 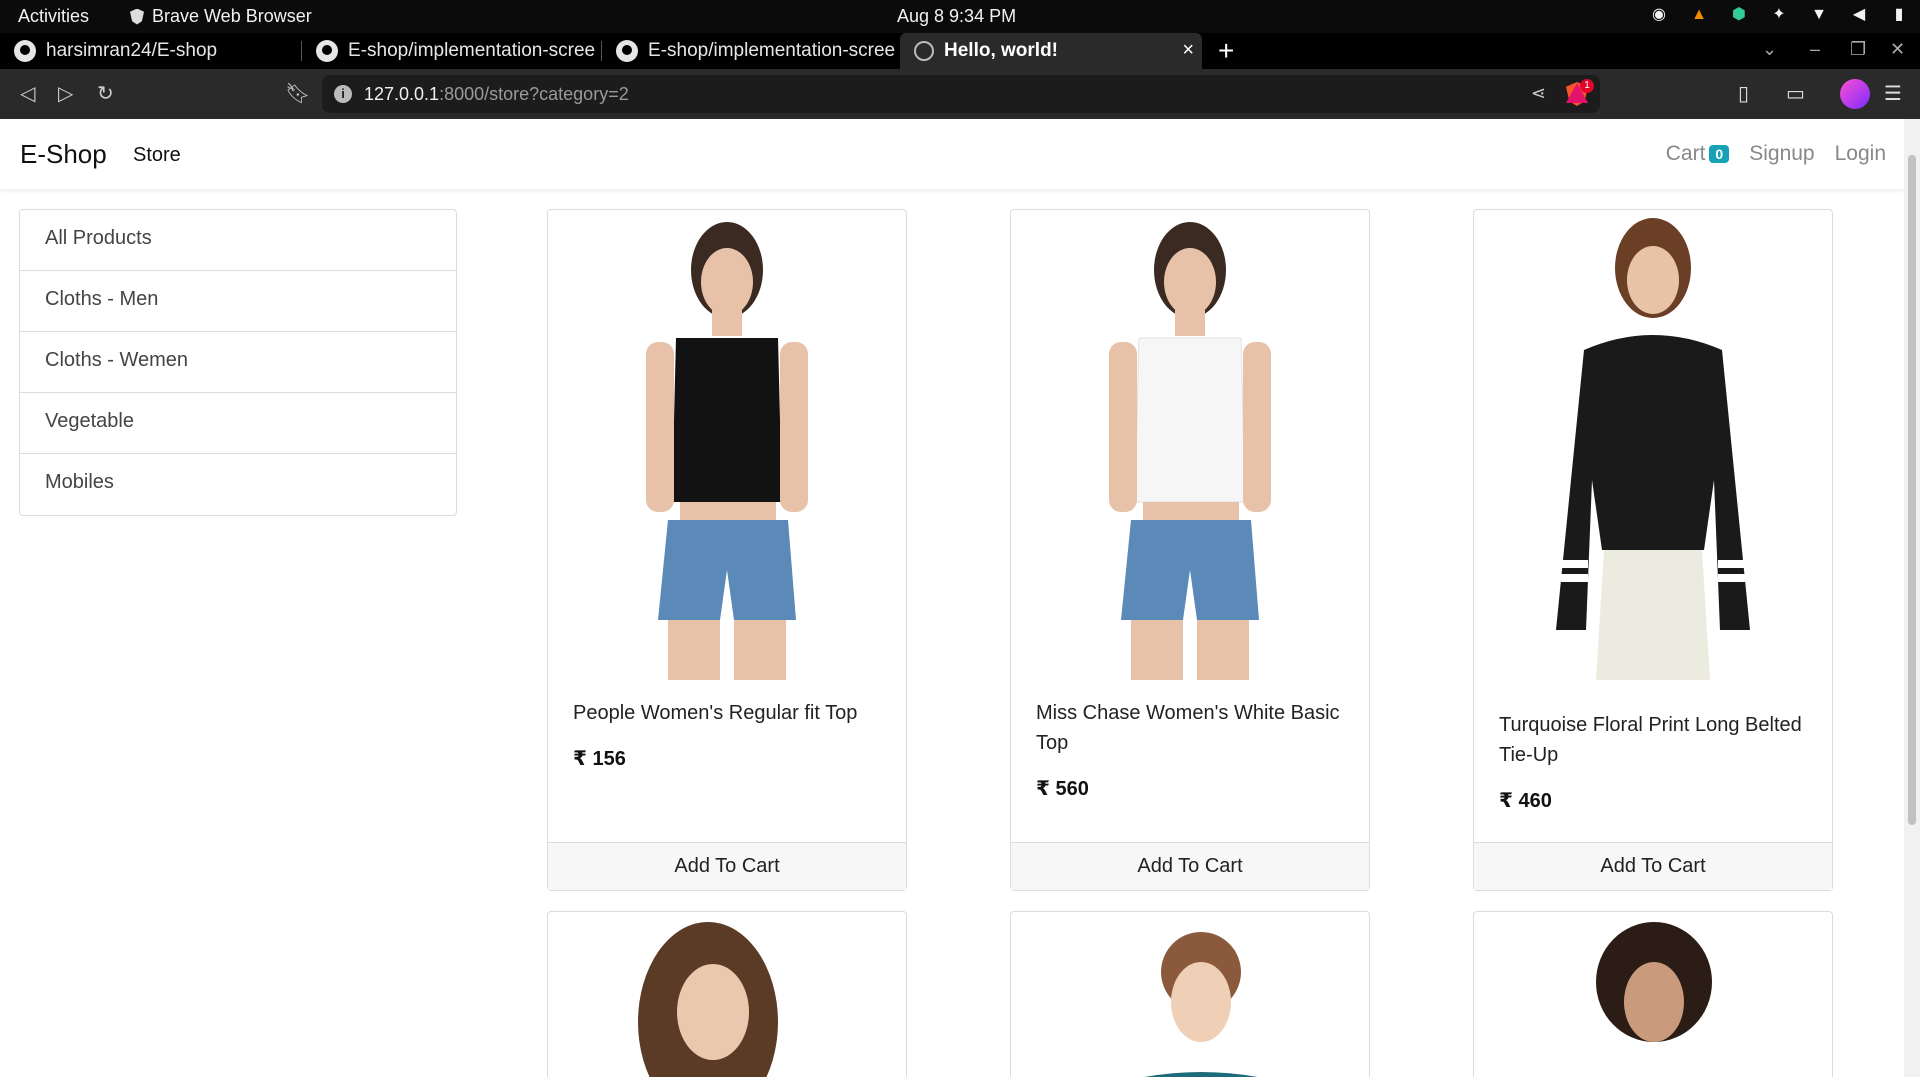 What do you see at coordinates (132, 50) in the screenshot?
I see `tab-label: harsimran24/E-shop` at bounding box center [132, 50].